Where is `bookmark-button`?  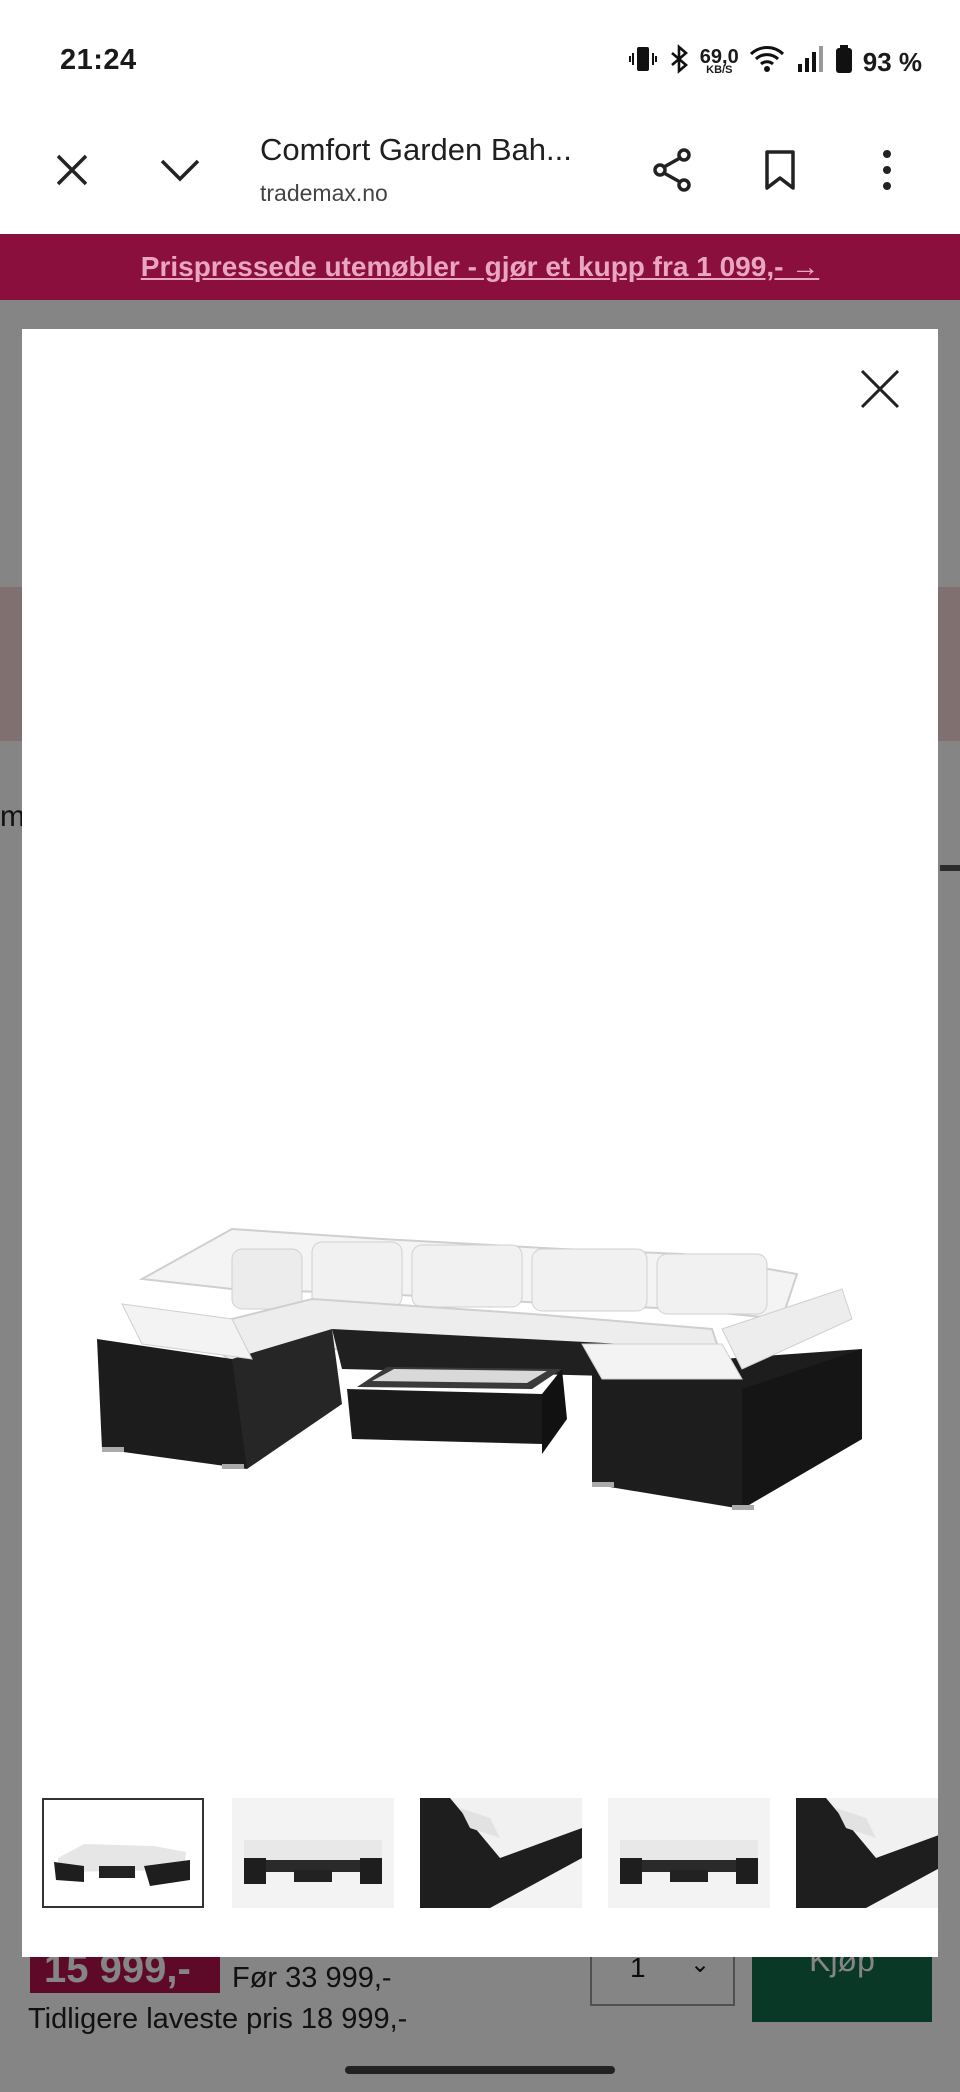
bookmark-button is located at coordinates (780, 170).